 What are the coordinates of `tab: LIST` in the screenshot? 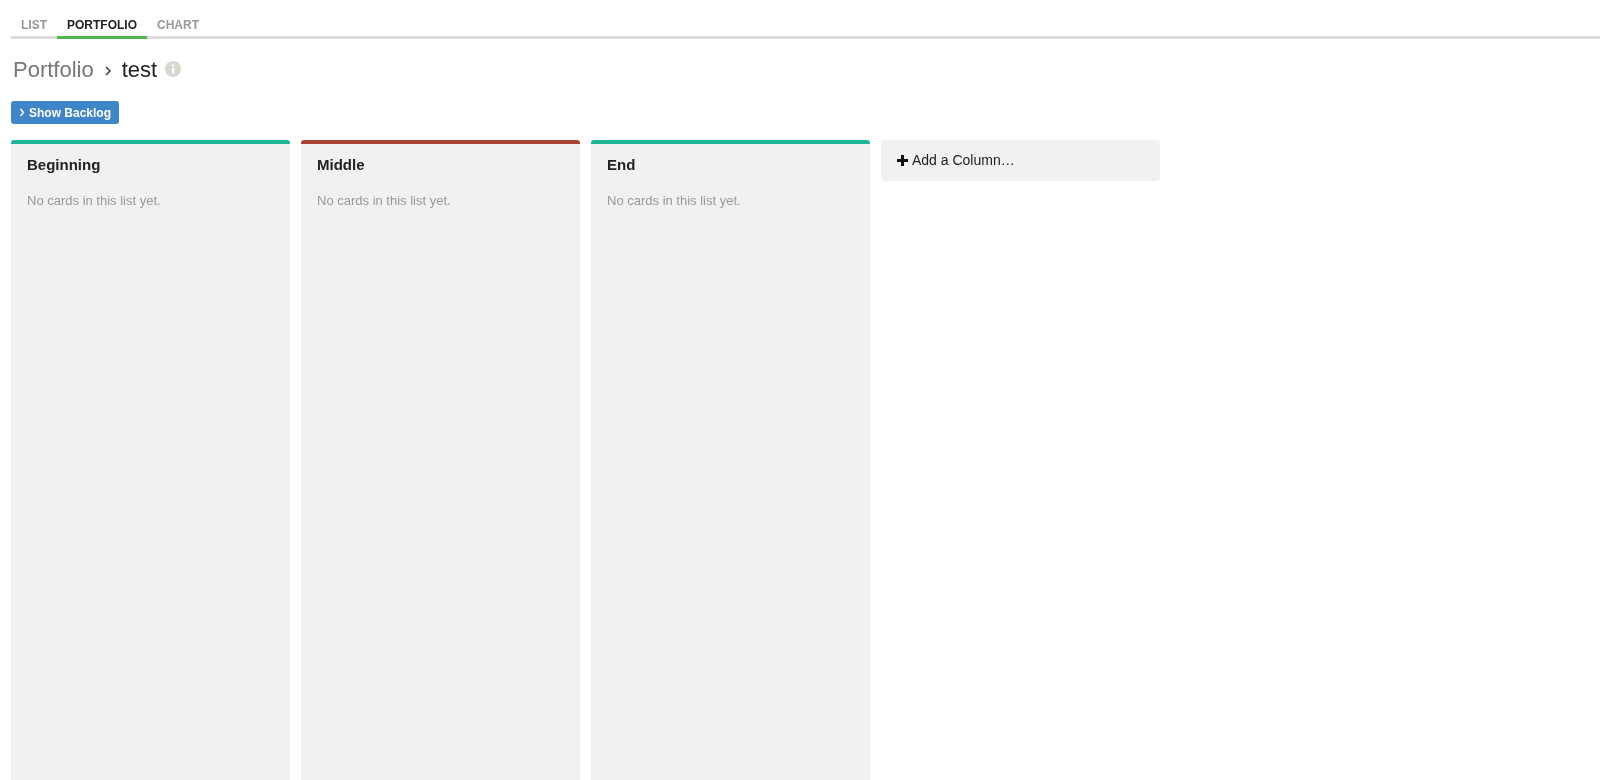 It's located at (34, 19).